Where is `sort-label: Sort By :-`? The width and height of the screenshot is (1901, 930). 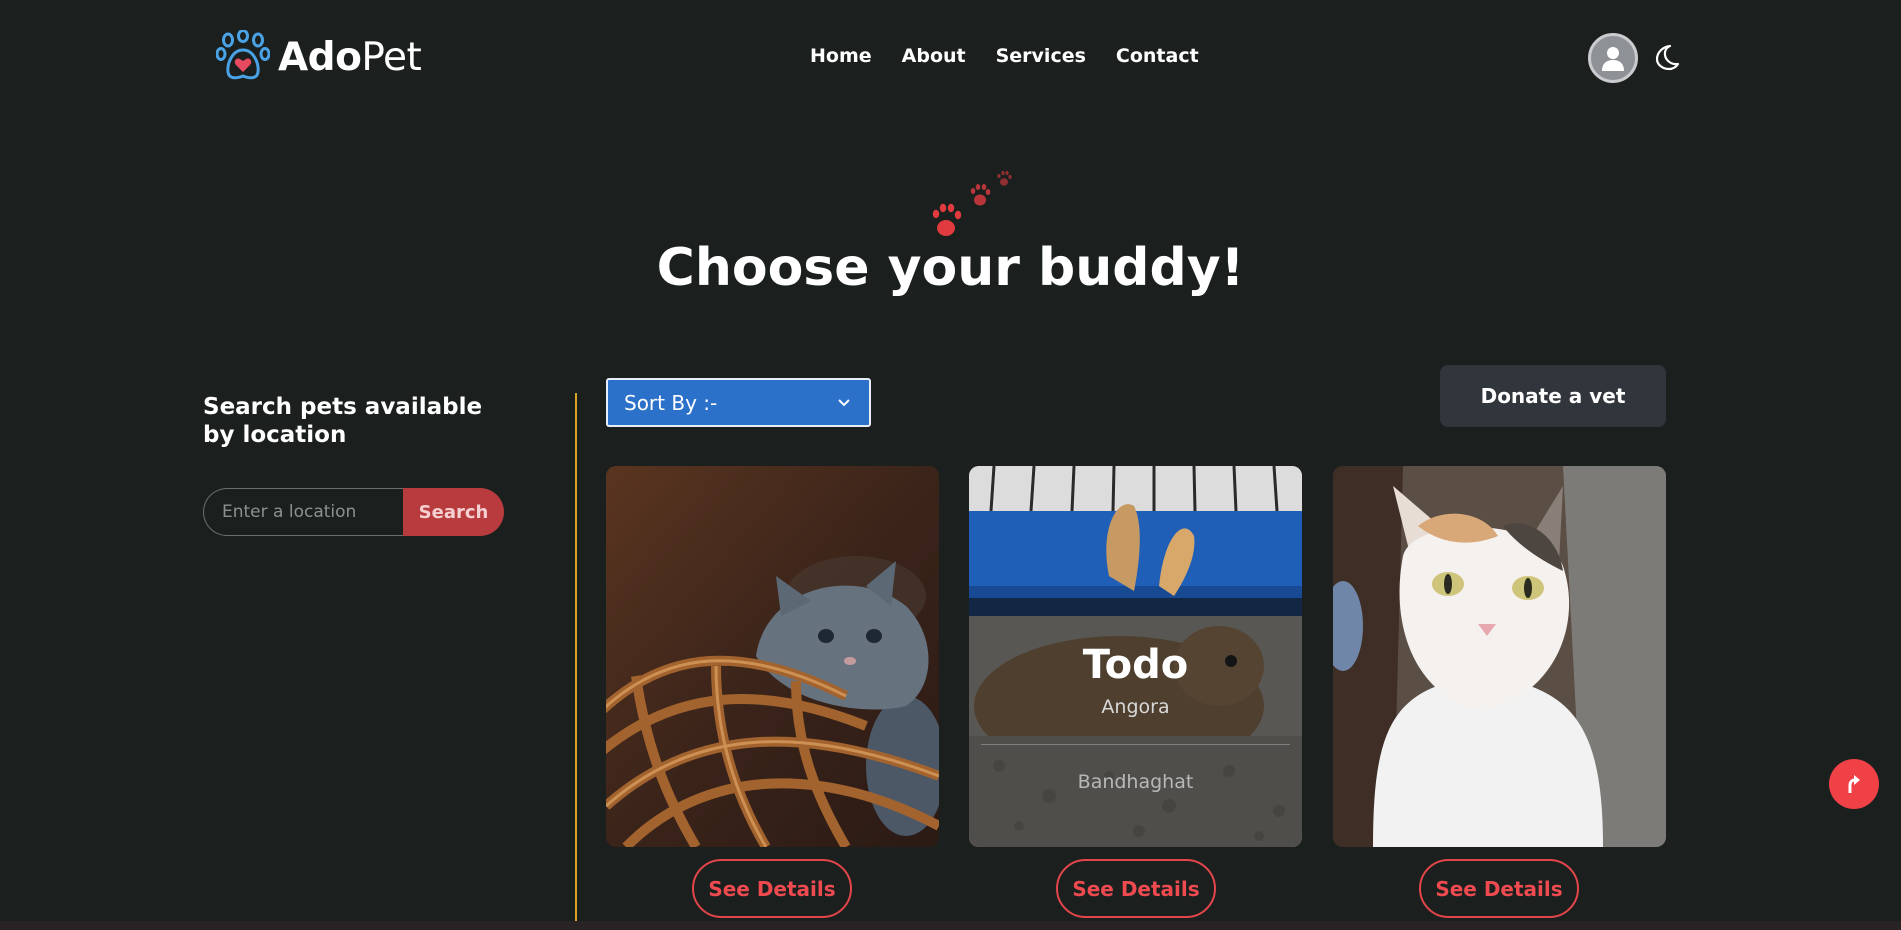 sort-label: Sort By :- is located at coordinates (671, 402).